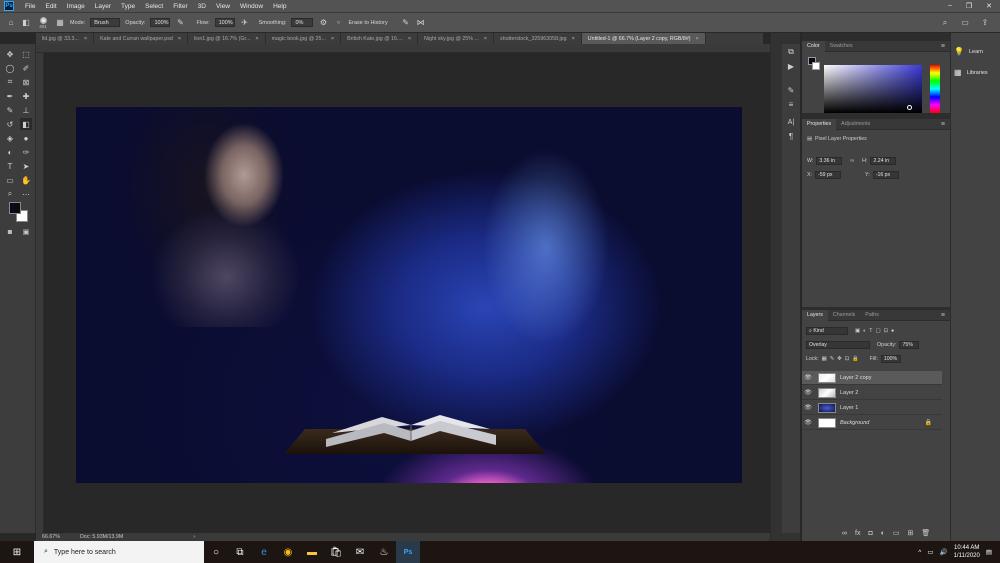  What do you see at coordinates (965, 23) in the screenshot?
I see `workspace-icon: ▭` at bounding box center [965, 23].